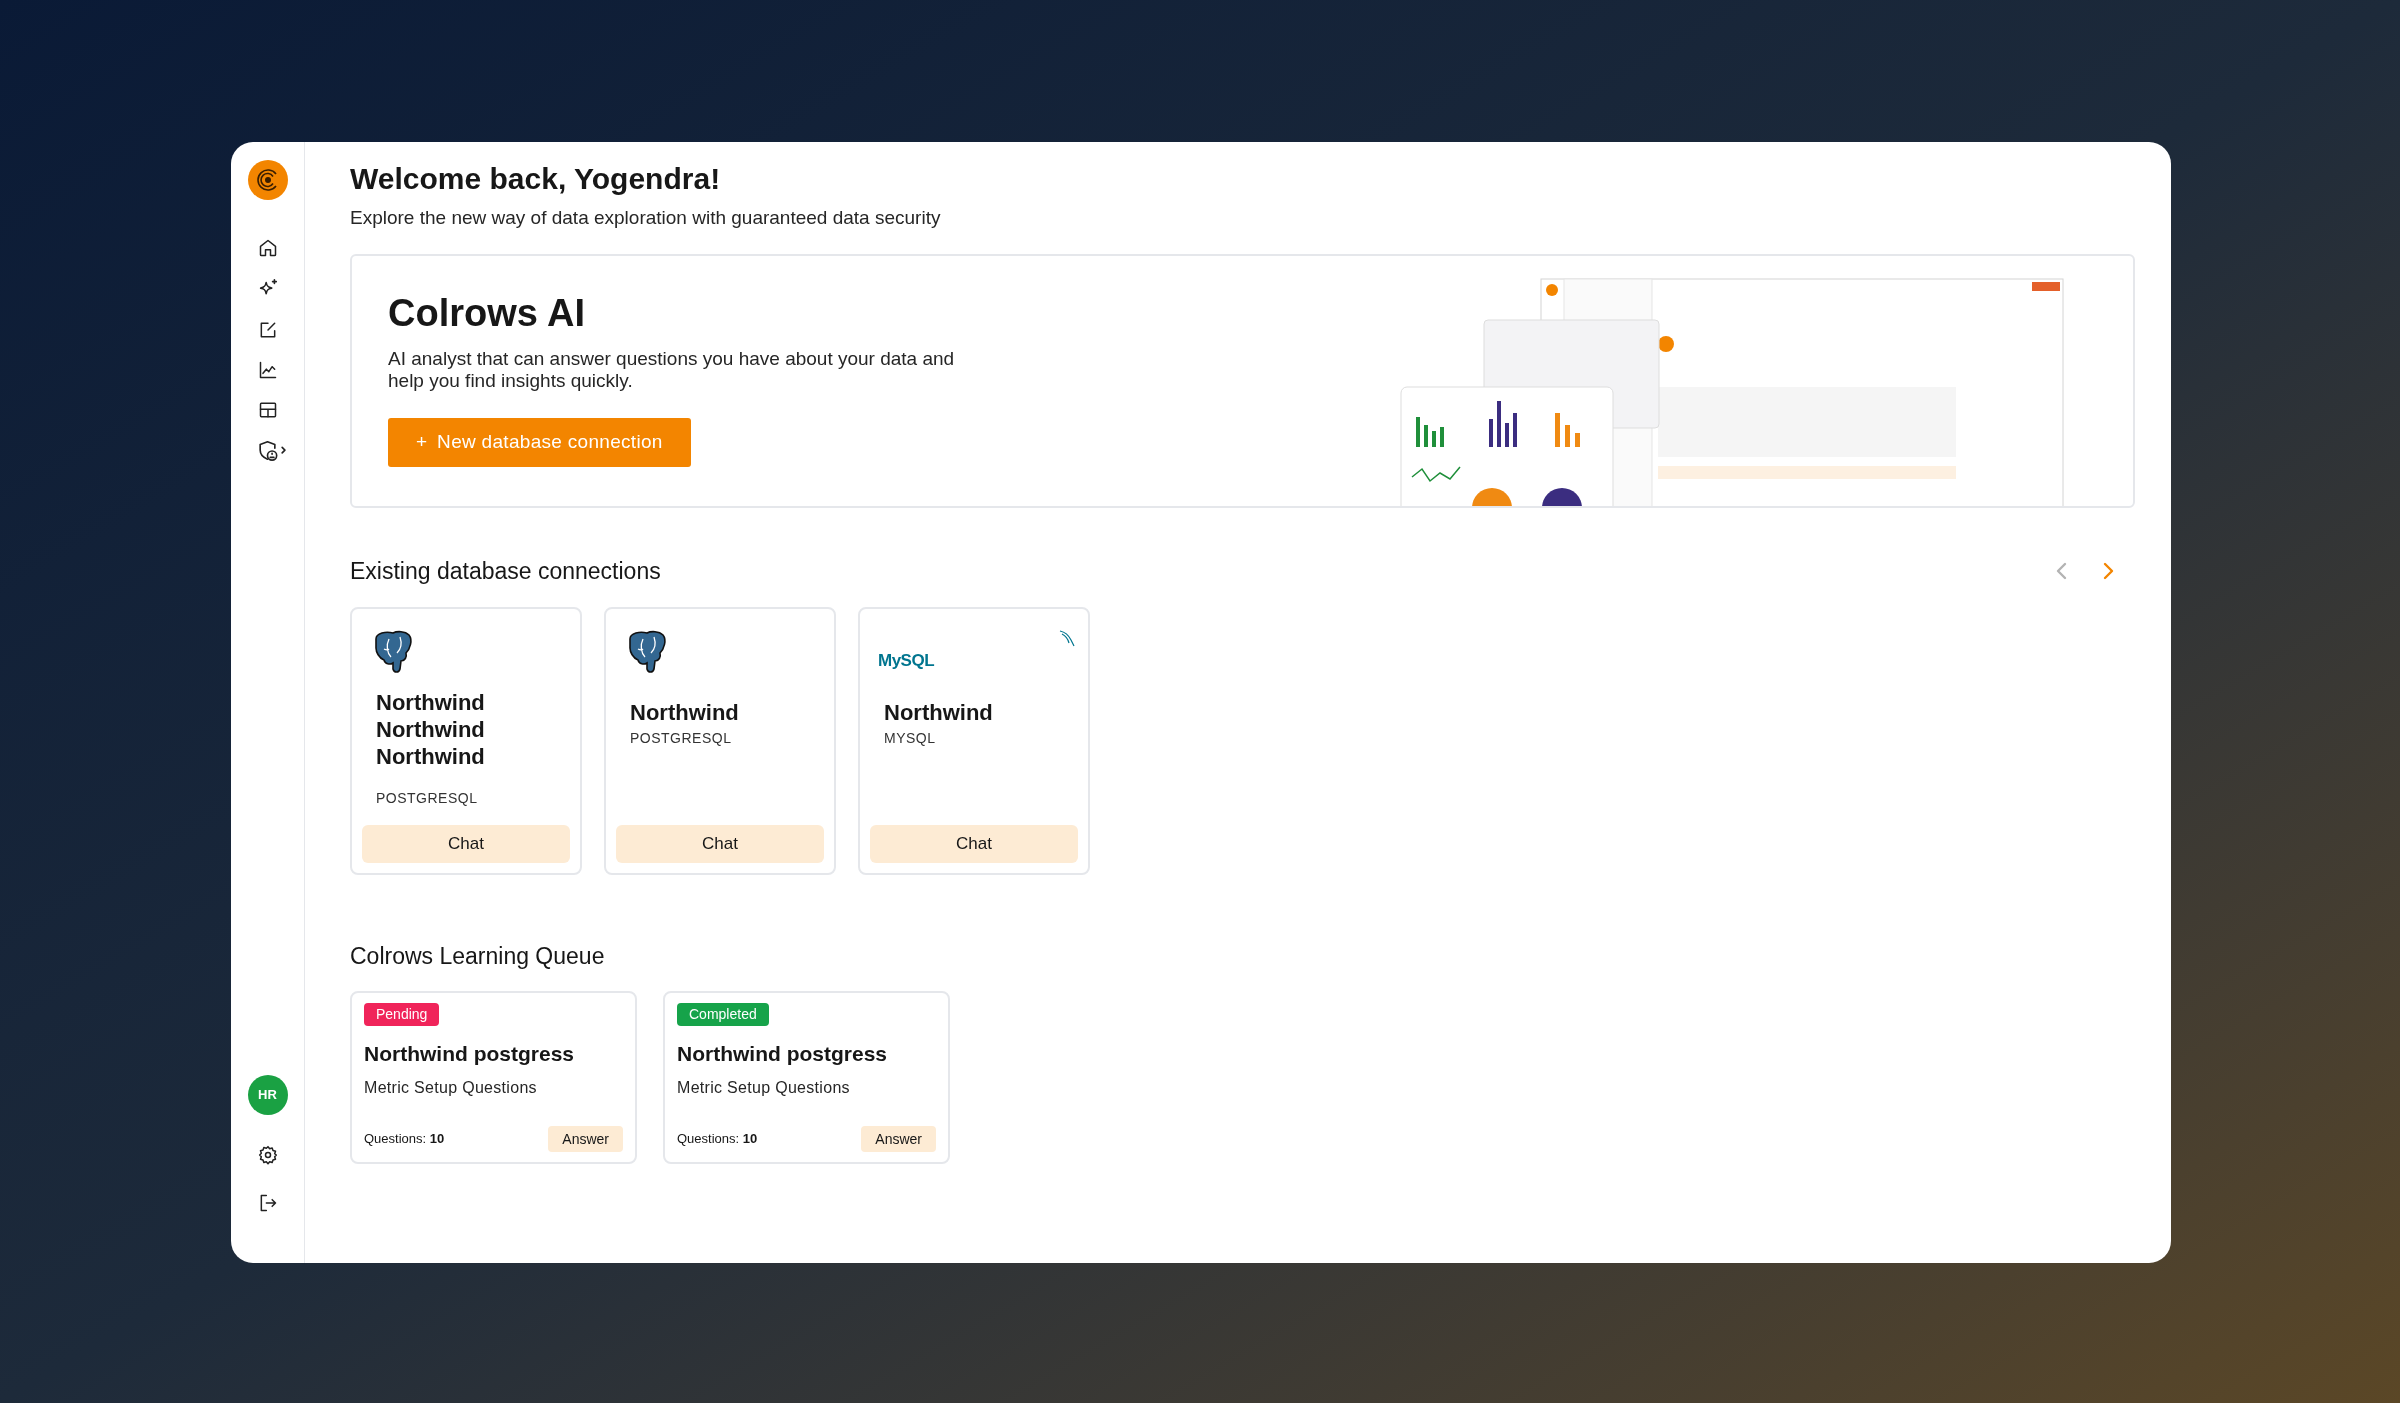 Image resolution: width=2400 pixels, height=1403 pixels. What do you see at coordinates (267, 1155) in the screenshot?
I see `settings-icon` at bounding box center [267, 1155].